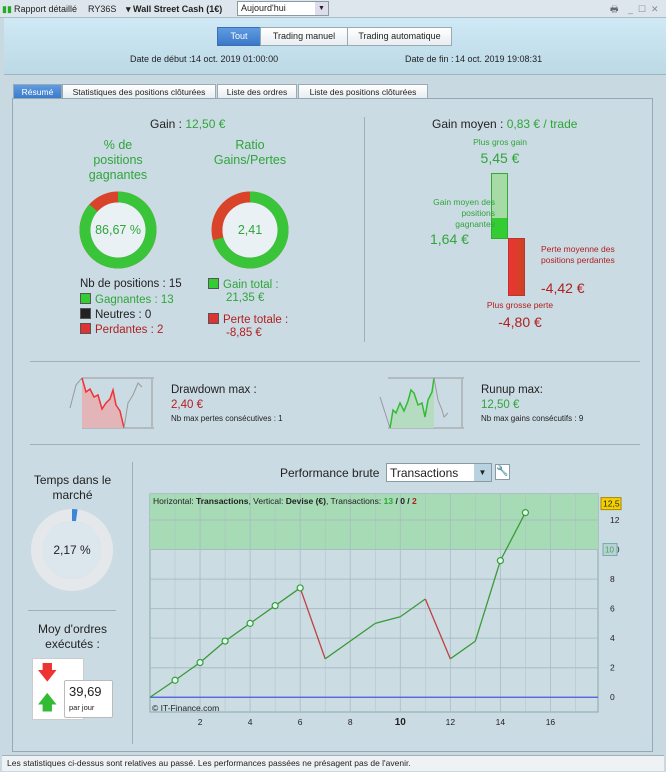 The width and height of the screenshot is (666, 772). What do you see at coordinates (451, 722) in the screenshot?
I see `x-tick-label: 12` at bounding box center [451, 722].